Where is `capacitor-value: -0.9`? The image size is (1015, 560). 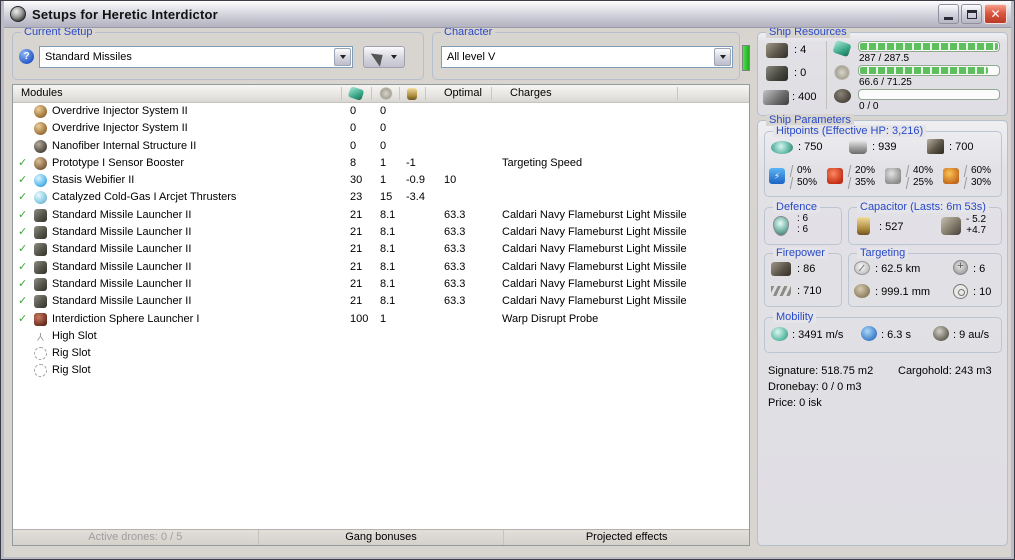 capacitor-value: -0.9 is located at coordinates (415, 180).